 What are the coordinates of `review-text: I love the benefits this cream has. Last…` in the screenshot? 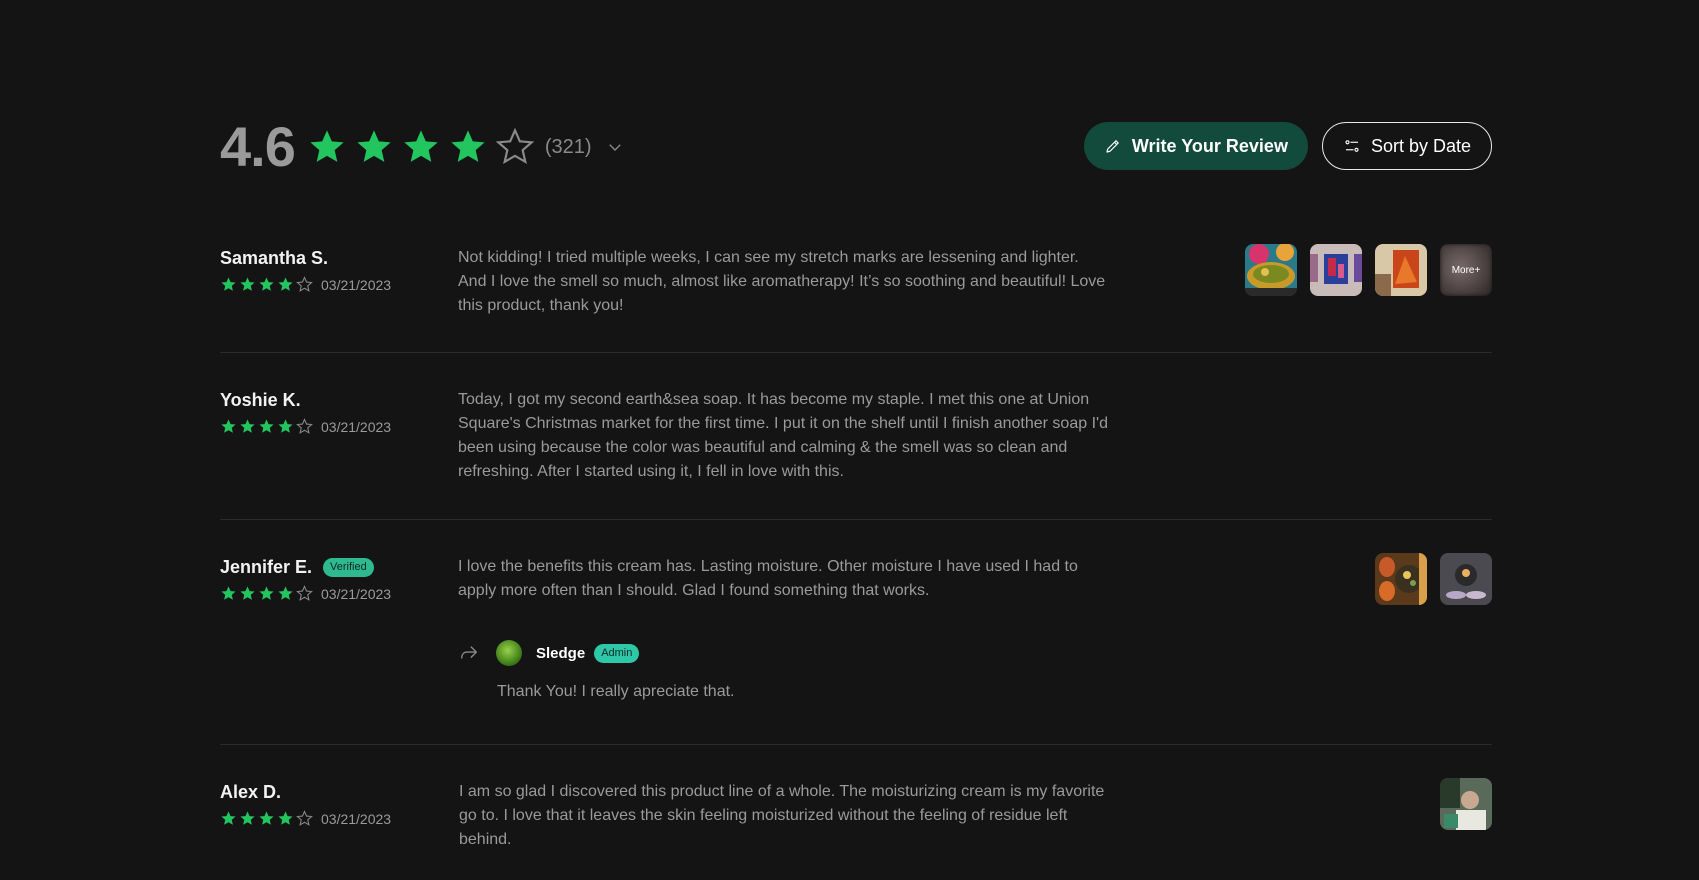 It's located at (768, 578).